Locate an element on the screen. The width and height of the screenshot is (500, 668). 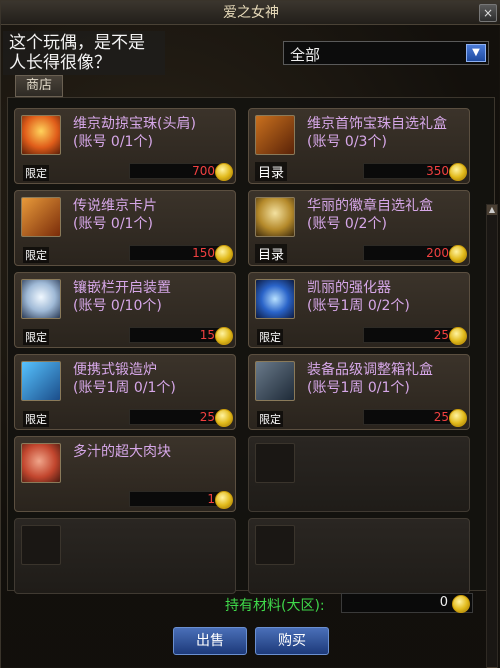
chevron-down-icon: ▼ is located at coordinates (476, 53).